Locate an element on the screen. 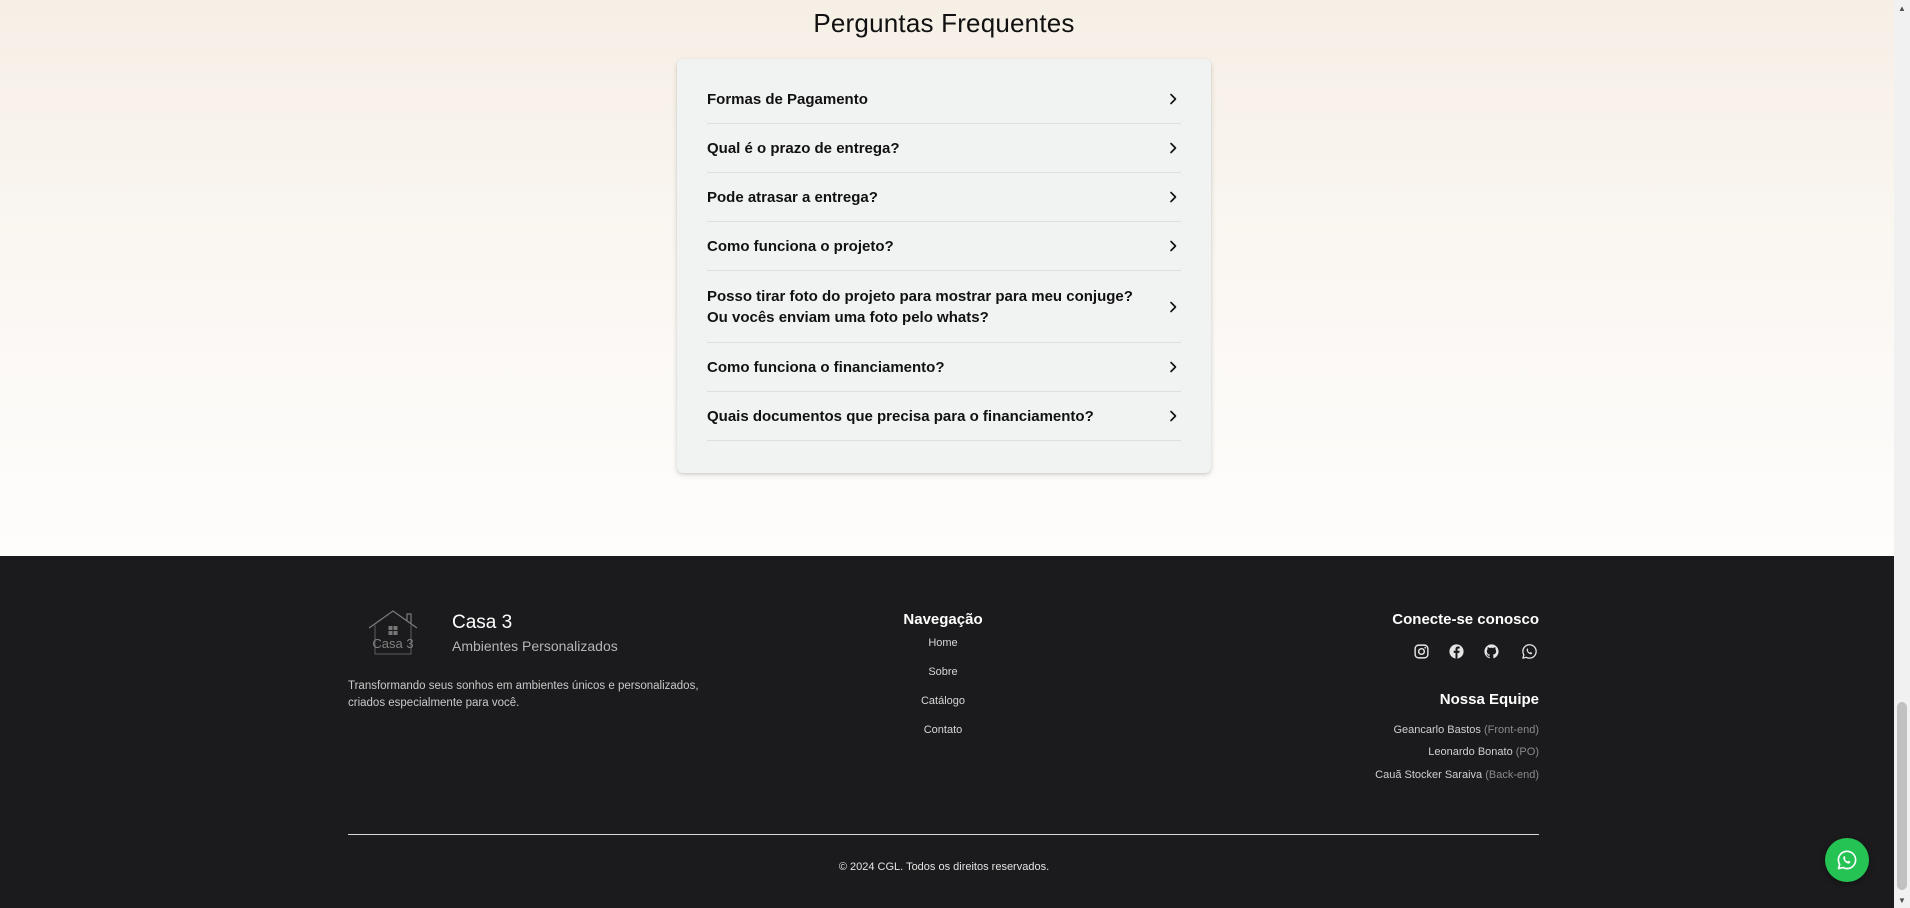 This screenshot has width=1910, height=908. faq-question: Como funciona o financiamento? is located at coordinates (826, 367).